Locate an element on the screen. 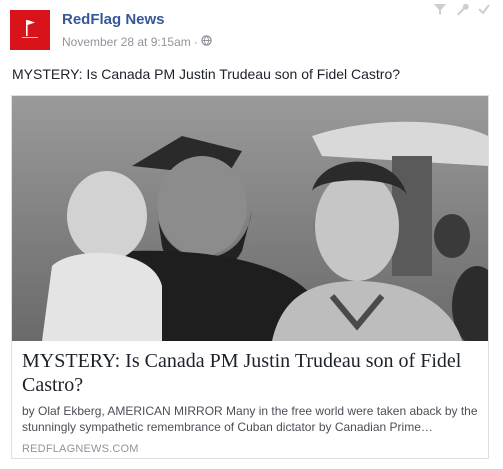  post-options is located at coordinates (462, 11).